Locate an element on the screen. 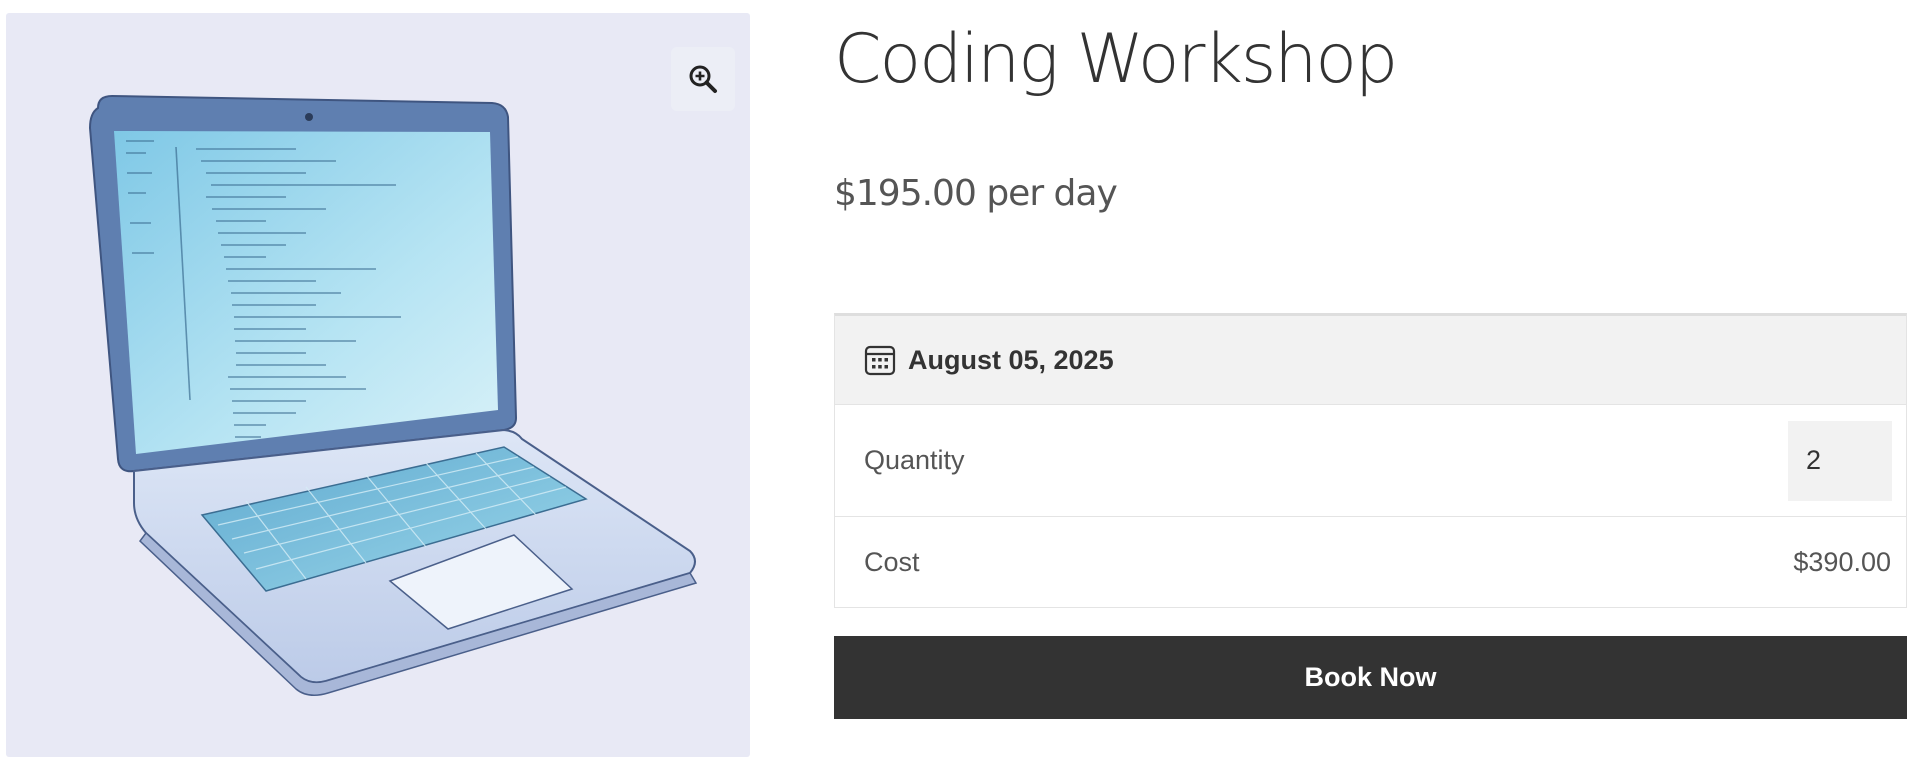  booking-date-row: August 05, 2025 is located at coordinates (1370, 360).